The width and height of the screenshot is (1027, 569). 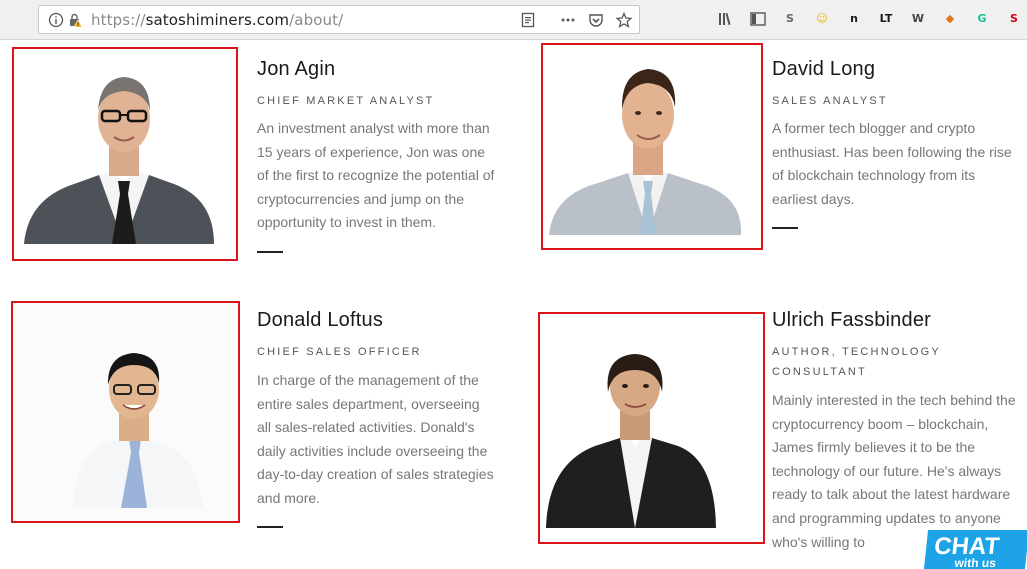 What do you see at coordinates (822, 19) in the screenshot?
I see `extension-emoji-icon: ☺` at bounding box center [822, 19].